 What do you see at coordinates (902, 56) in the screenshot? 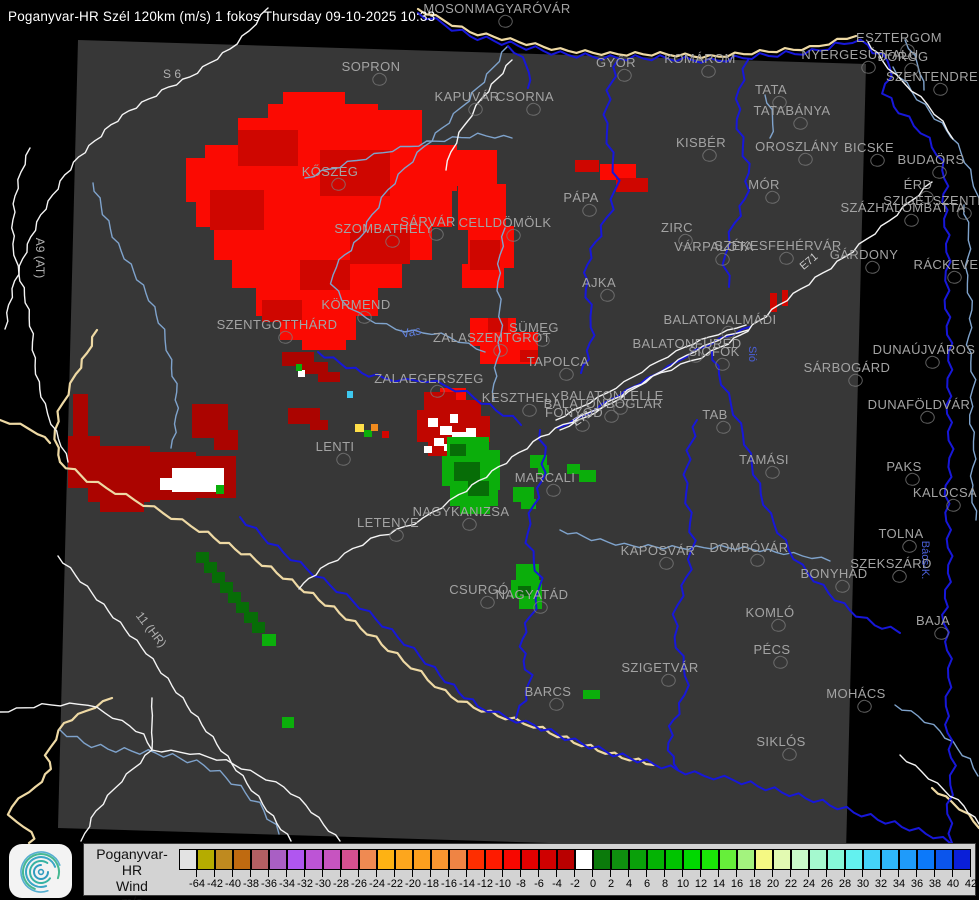
I see `city-label: DOROG` at bounding box center [902, 56].